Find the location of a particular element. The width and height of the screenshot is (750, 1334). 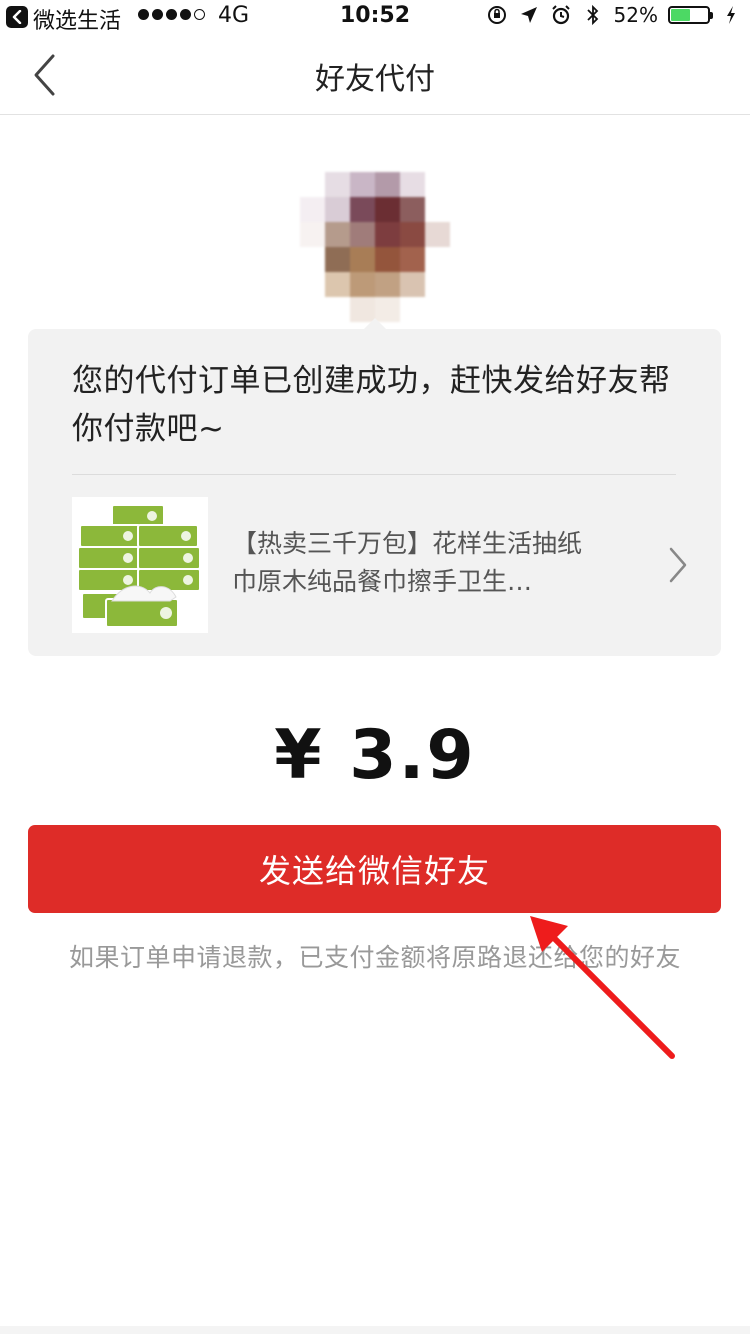

send-to-wechat-friend-button: 发送给微信好友 is located at coordinates (374, 869).